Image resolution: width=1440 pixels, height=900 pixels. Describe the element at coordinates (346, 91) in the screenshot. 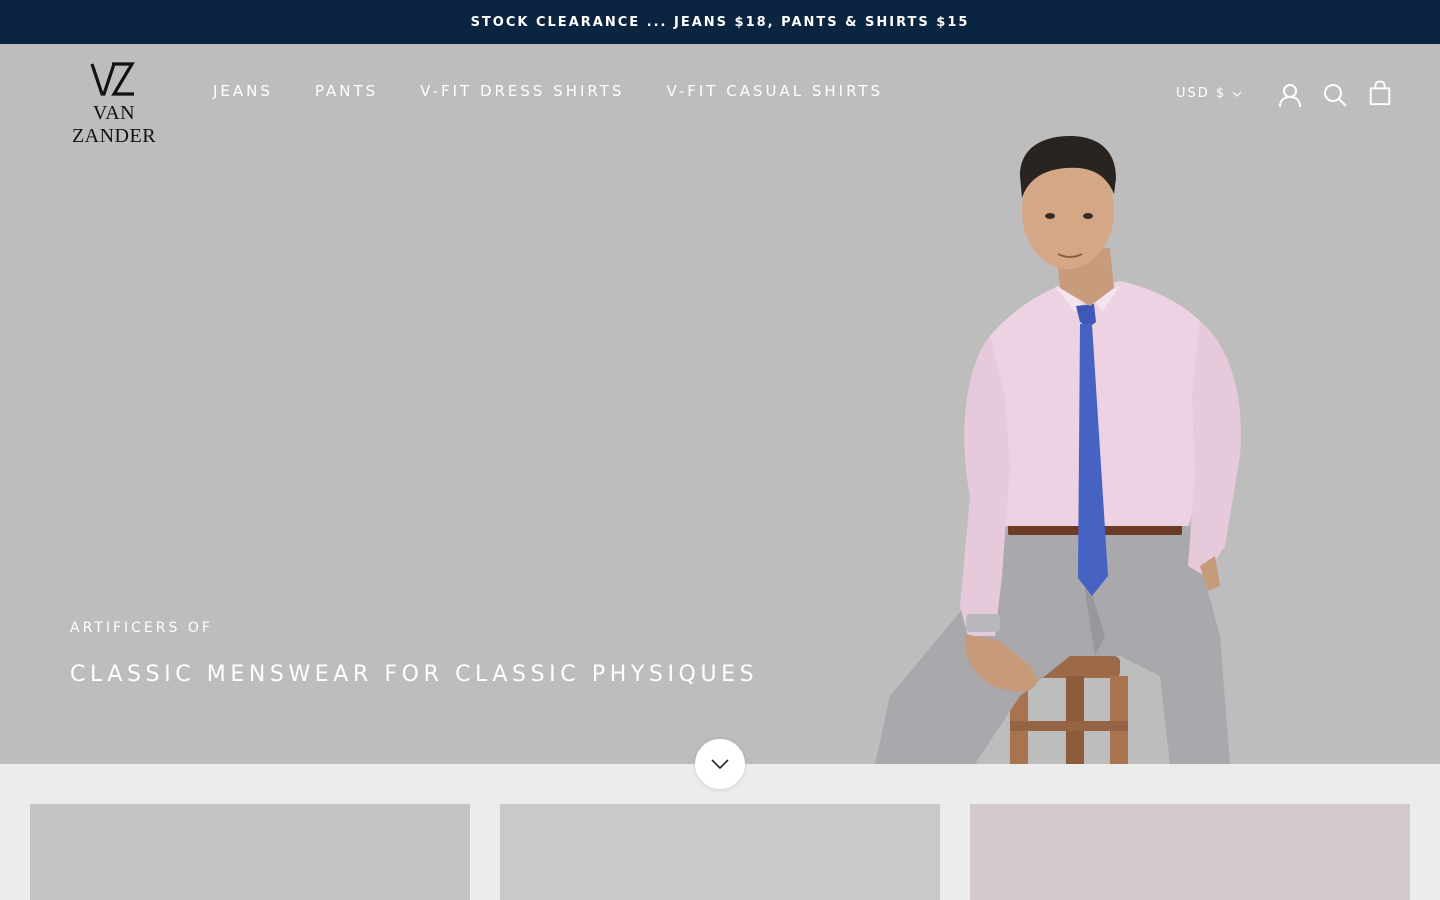

I see `nav-item-pants: PANTS` at that location.